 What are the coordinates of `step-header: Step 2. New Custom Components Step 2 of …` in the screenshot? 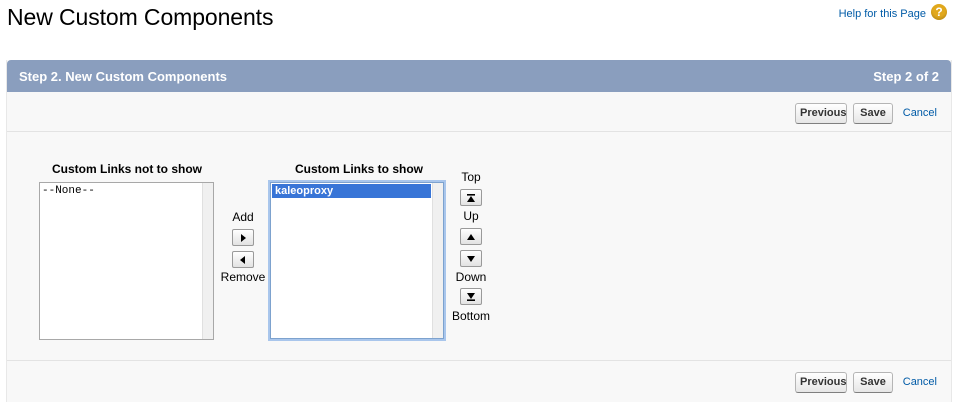 It's located at (479, 76).